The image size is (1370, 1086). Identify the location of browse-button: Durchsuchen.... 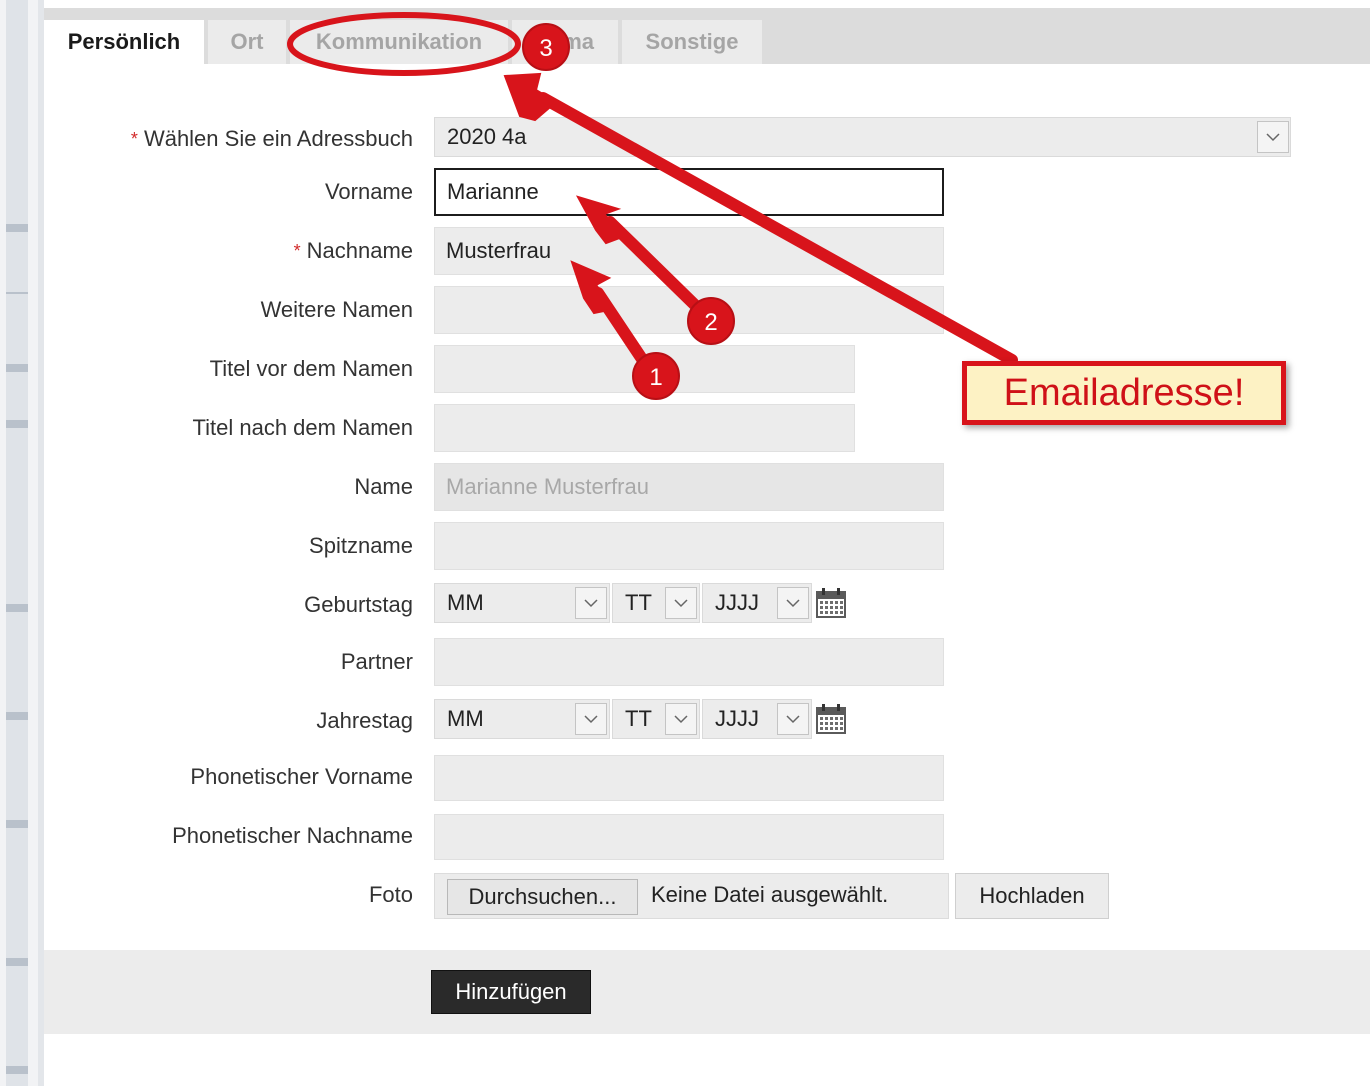
(542, 897).